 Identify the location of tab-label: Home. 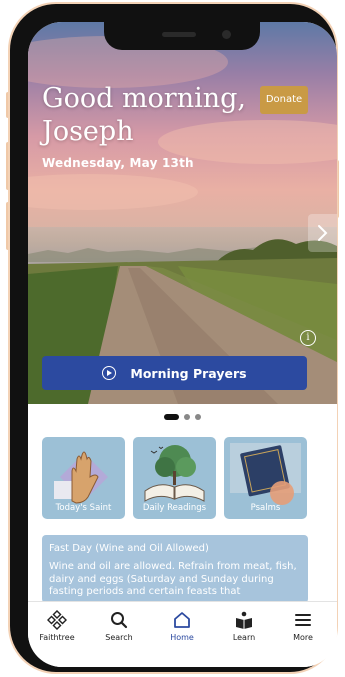
(182, 637).